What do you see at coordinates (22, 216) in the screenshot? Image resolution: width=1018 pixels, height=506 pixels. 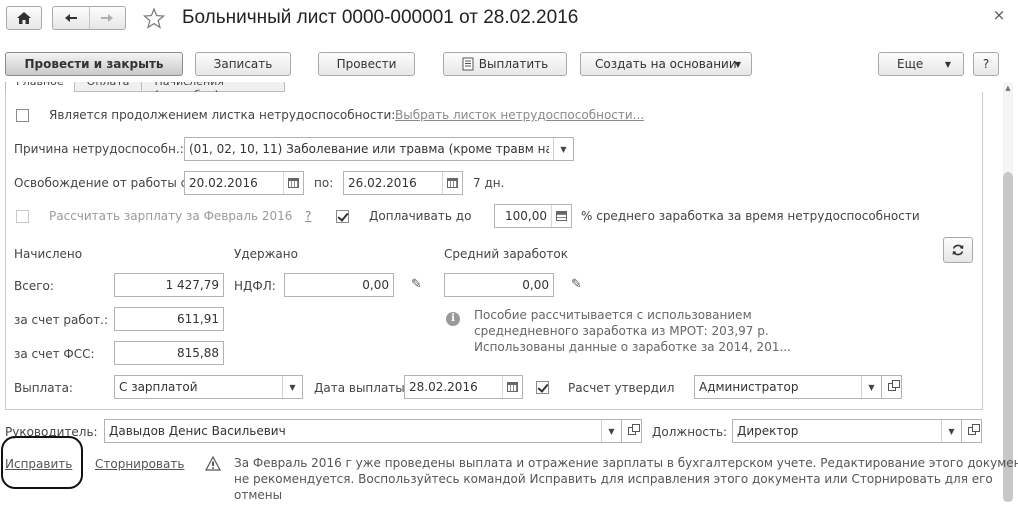 I see `calc-salary-checkbox` at bounding box center [22, 216].